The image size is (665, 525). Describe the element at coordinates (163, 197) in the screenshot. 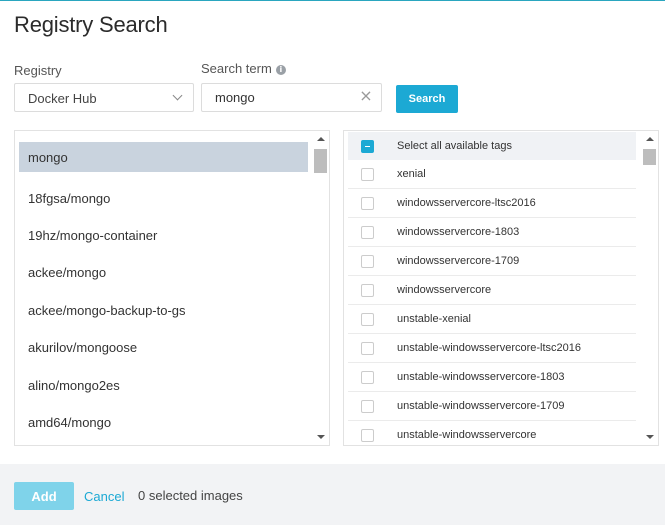

I see `image-result-item: 18fgsa/mongo` at that location.